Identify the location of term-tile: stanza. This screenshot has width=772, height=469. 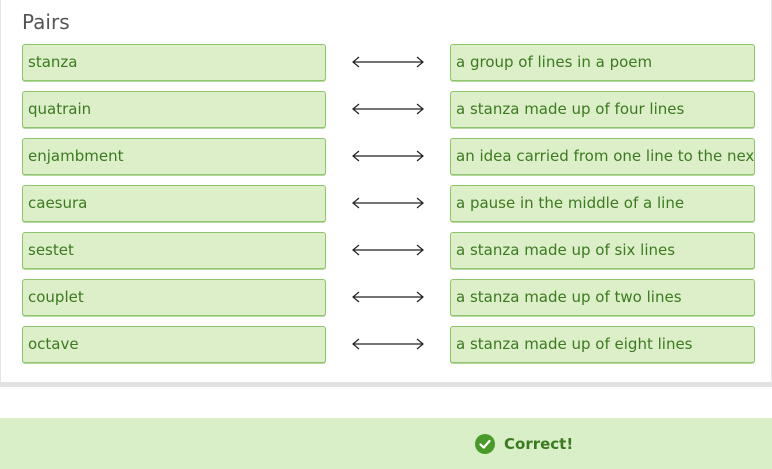
(174, 62).